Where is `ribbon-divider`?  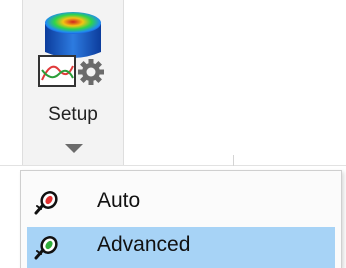 ribbon-divider is located at coordinates (173, 165).